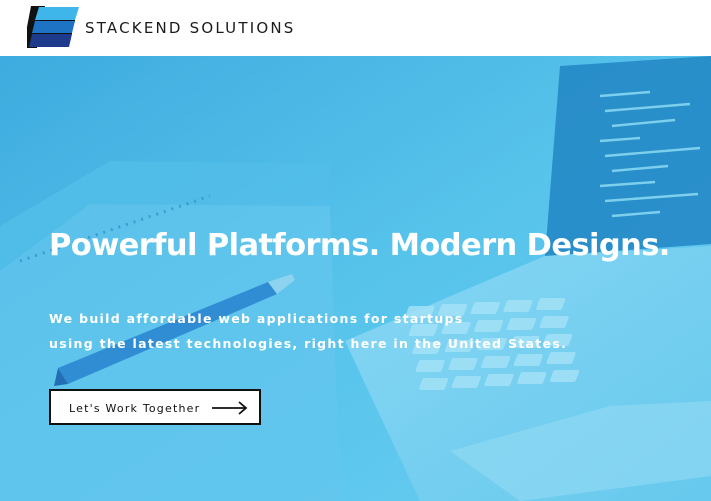 This screenshot has width=711, height=501. Describe the element at coordinates (135, 408) in the screenshot. I see `cta-label: Let's Work Together` at that location.